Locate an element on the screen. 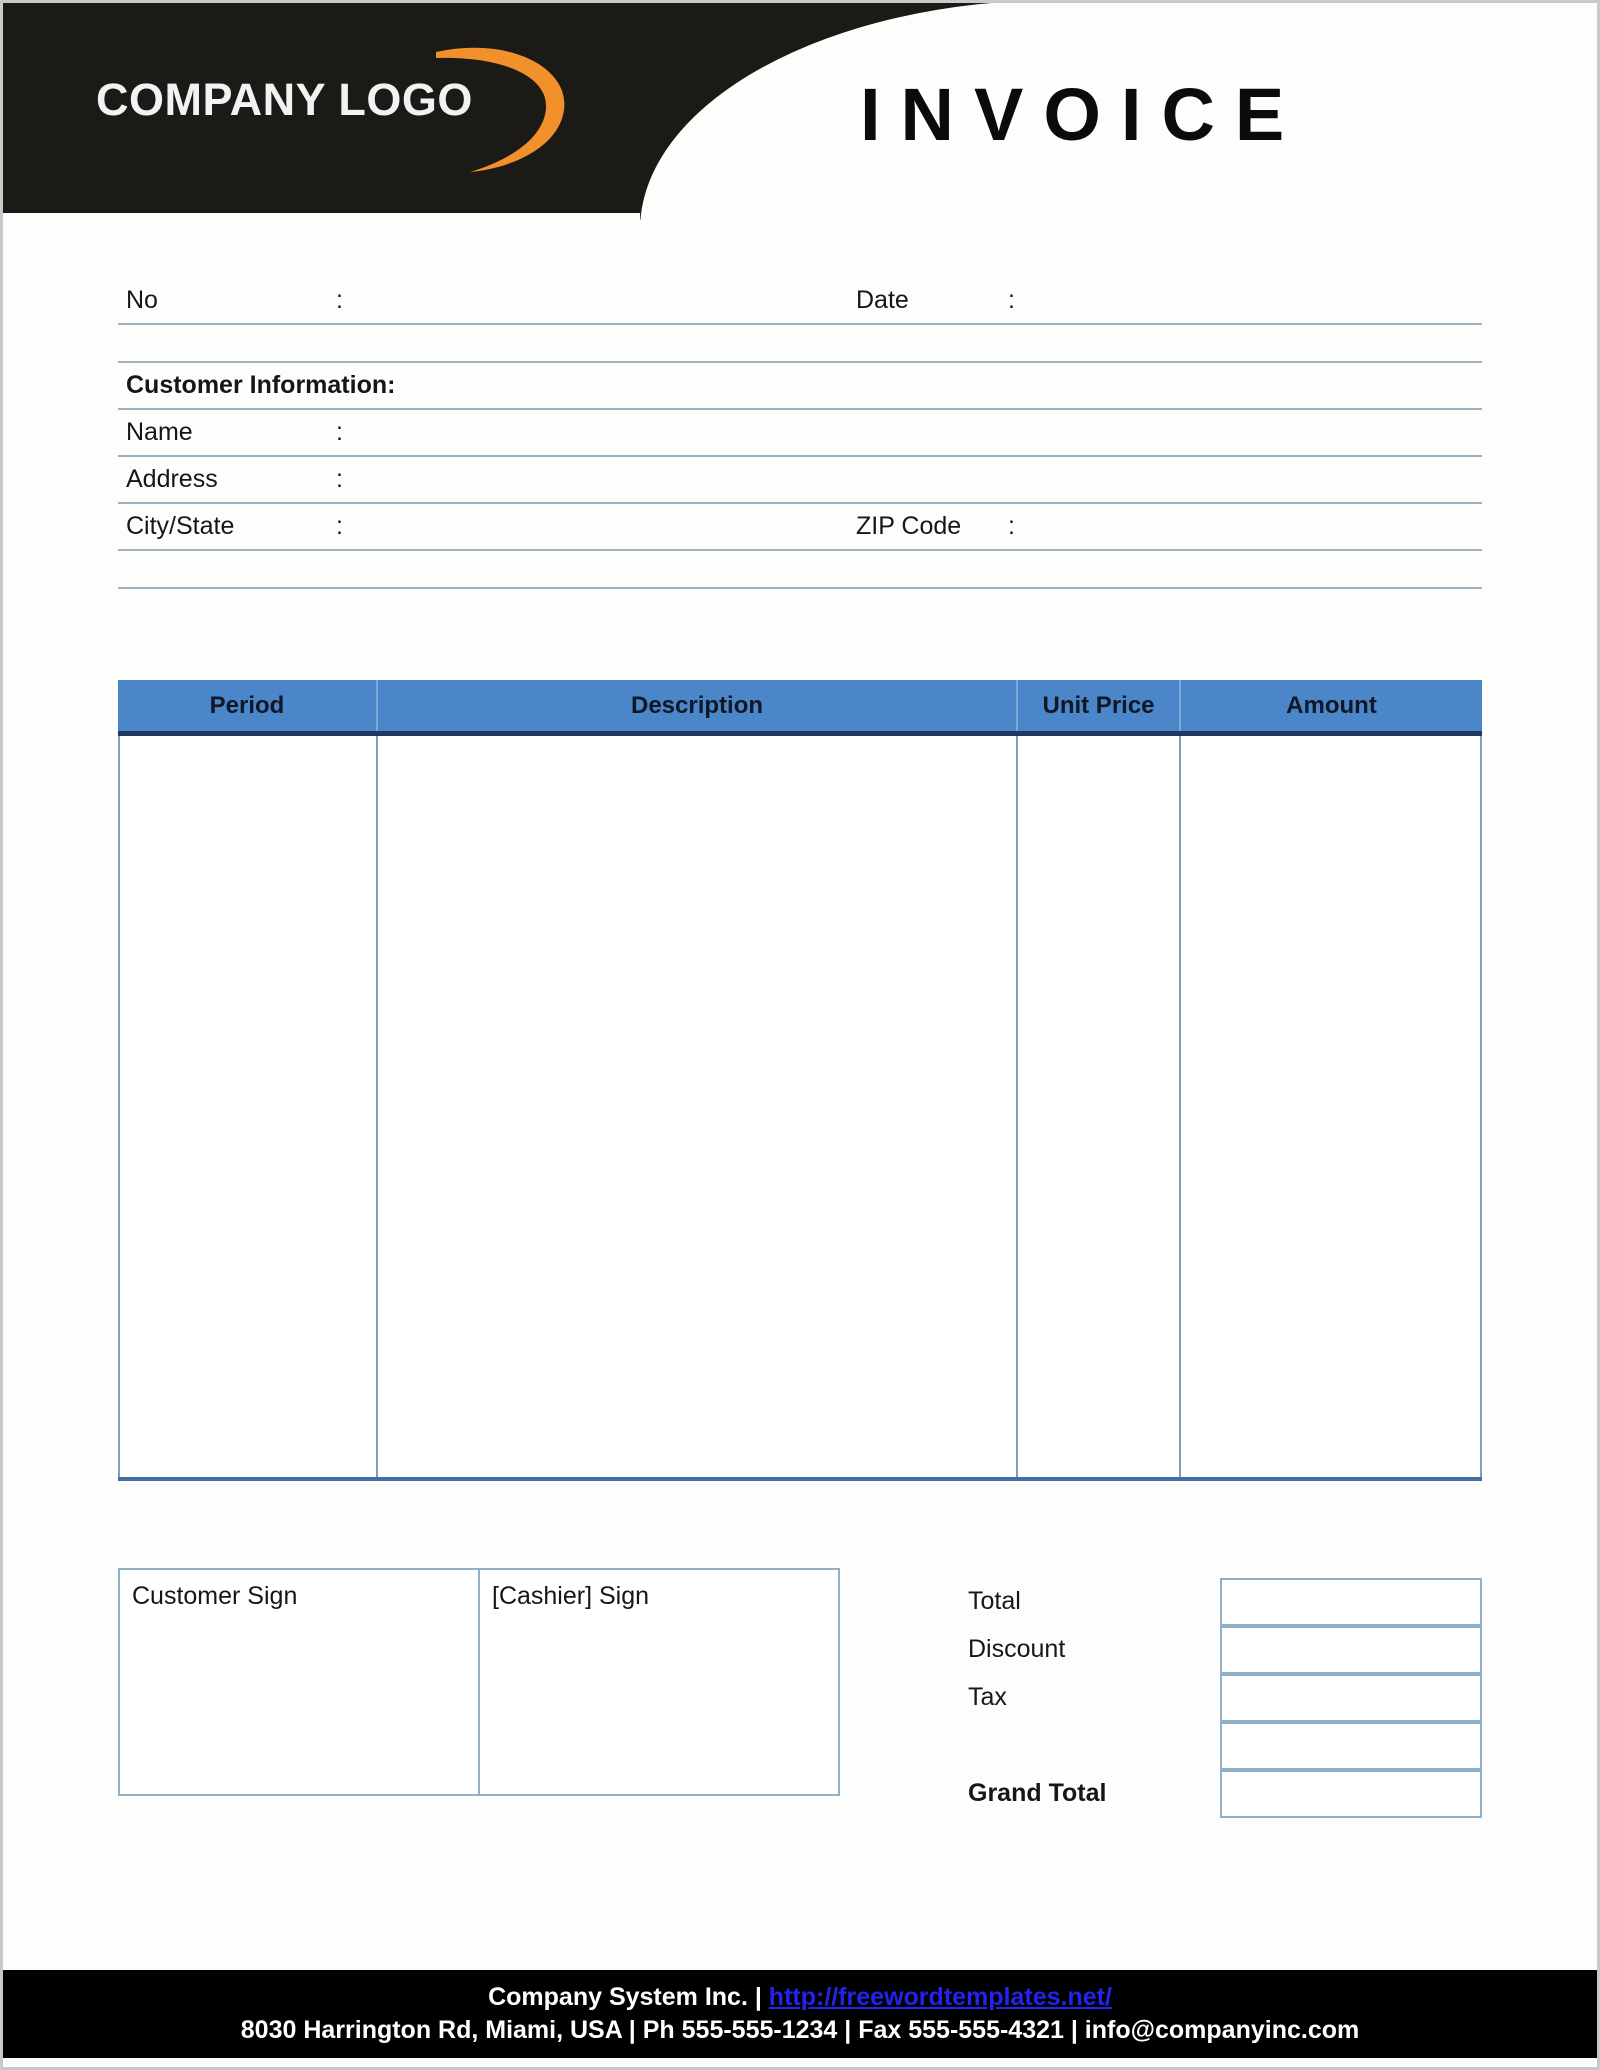 The height and width of the screenshot is (2070, 1600). column-header-amount-label: Amount is located at coordinates (1331, 705).